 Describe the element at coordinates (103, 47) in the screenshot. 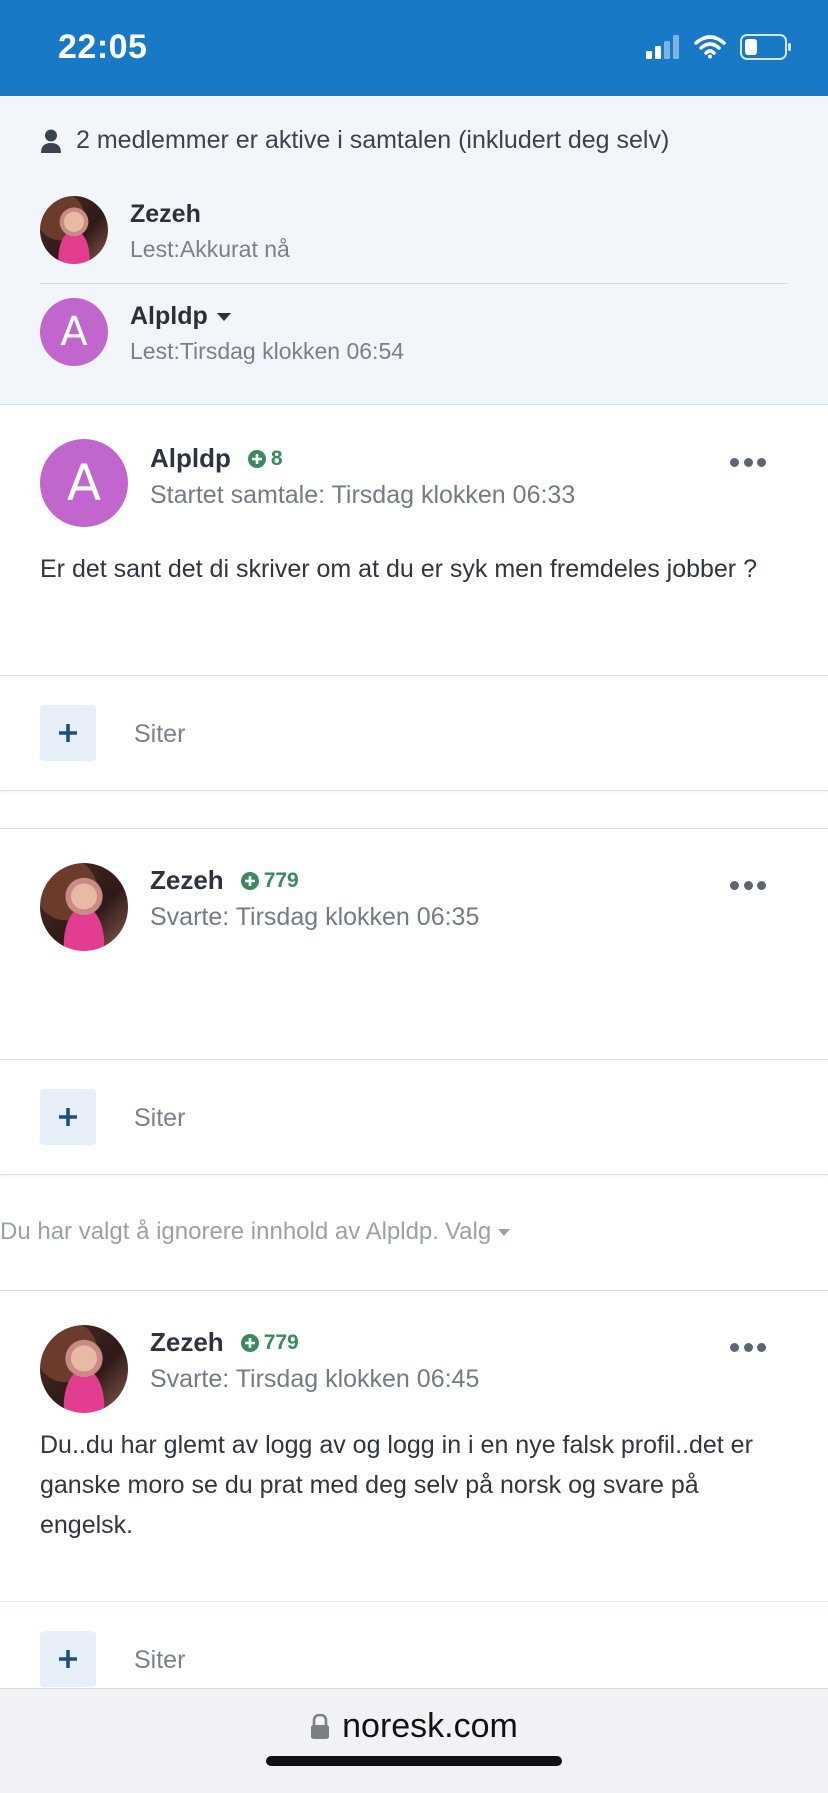

I see `status-time: 22:05` at that location.